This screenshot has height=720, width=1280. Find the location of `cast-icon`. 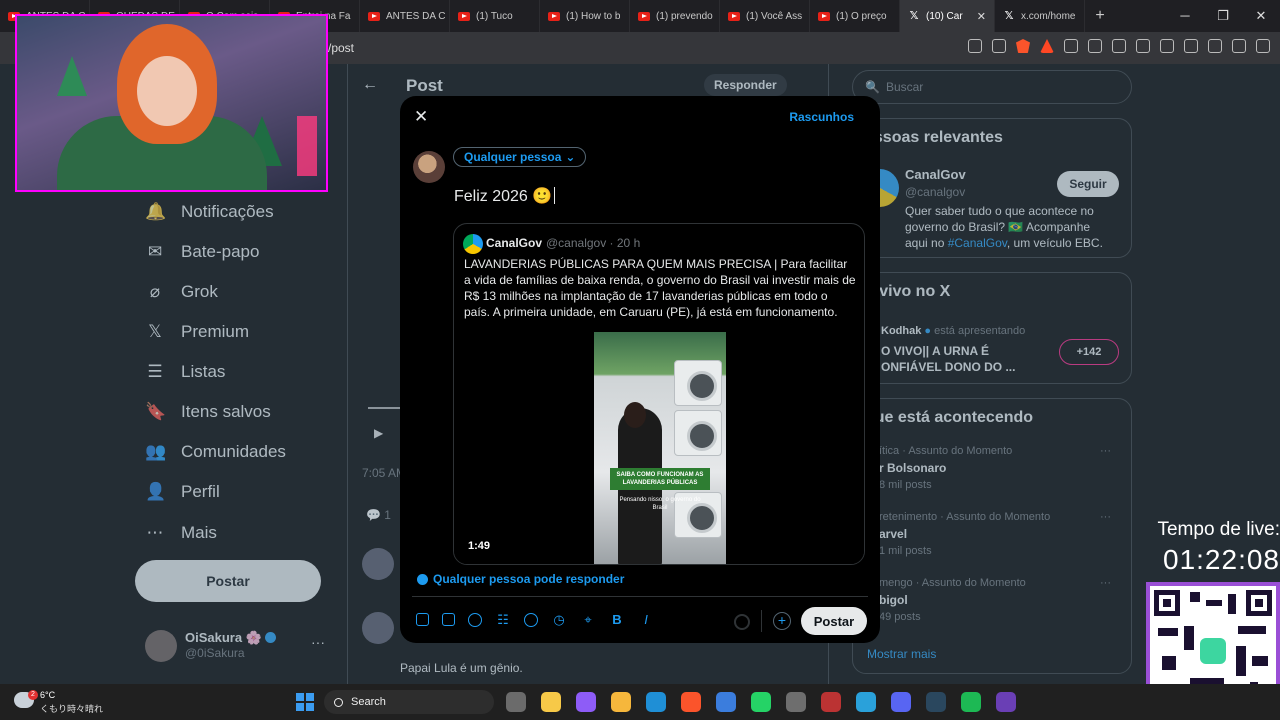

cast-icon is located at coordinates (975, 46).